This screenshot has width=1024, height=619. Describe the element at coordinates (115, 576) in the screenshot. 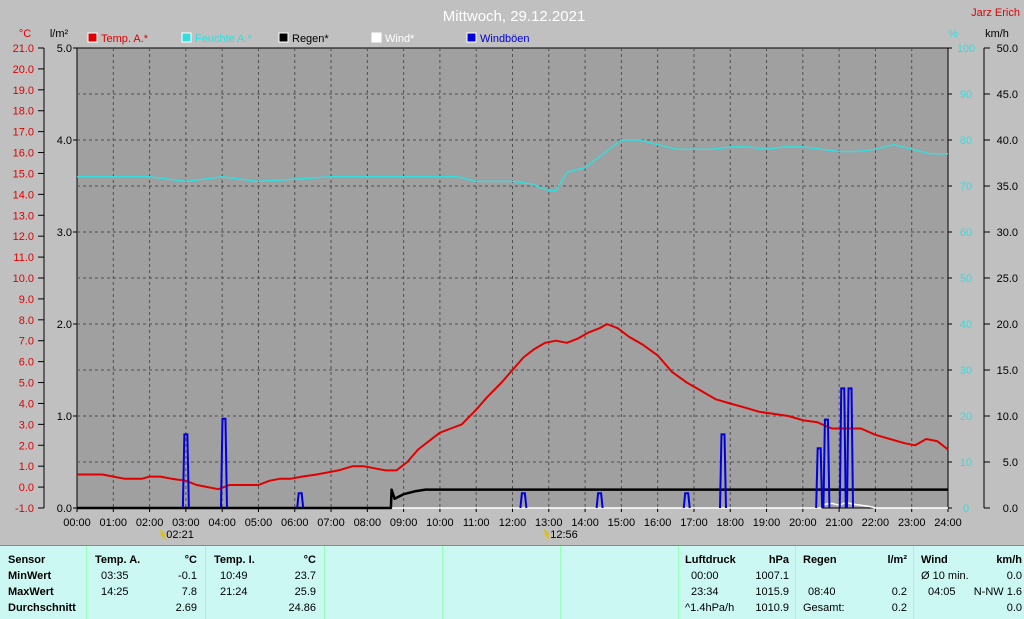

I see `temp-a-min-time: 03:35` at that location.